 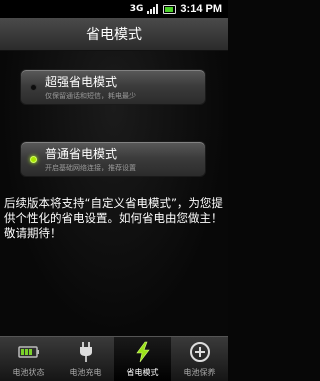 What do you see at coordinates (199, 352) in the screenshot?
I see `plus-circle-icon` at bounding box center [199, 352].